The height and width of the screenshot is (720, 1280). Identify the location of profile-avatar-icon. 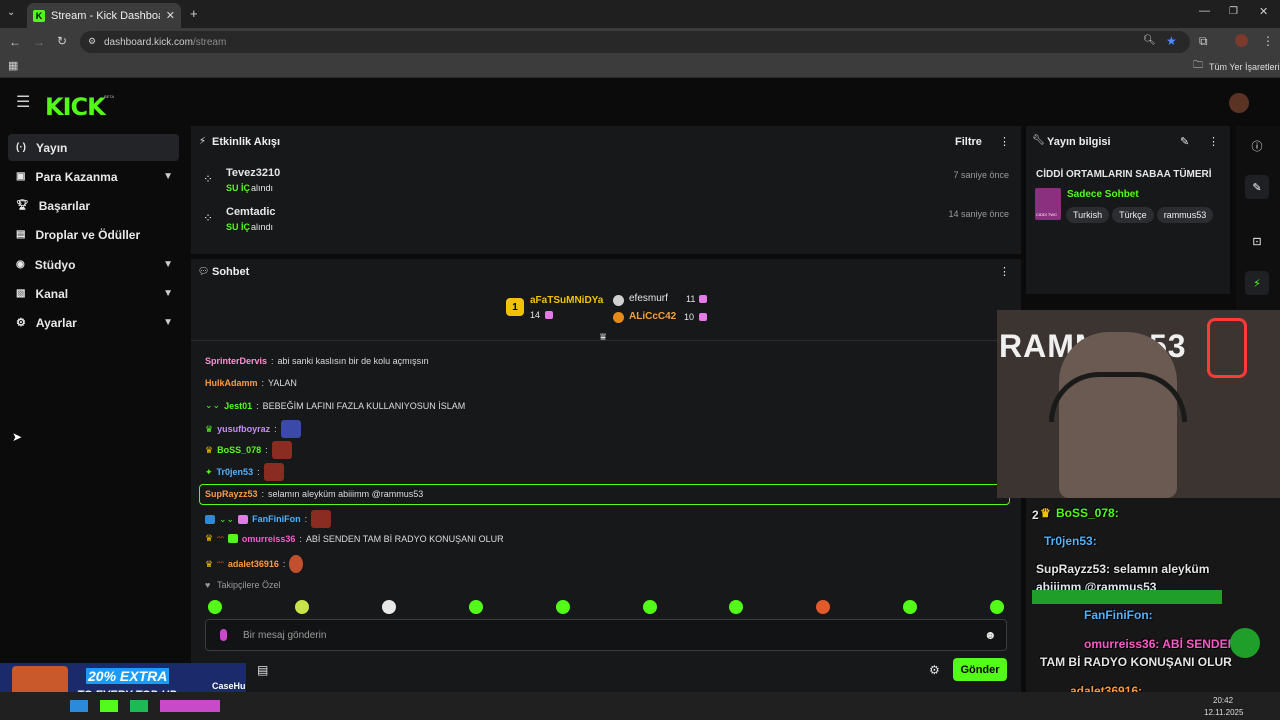
(1241, 40).